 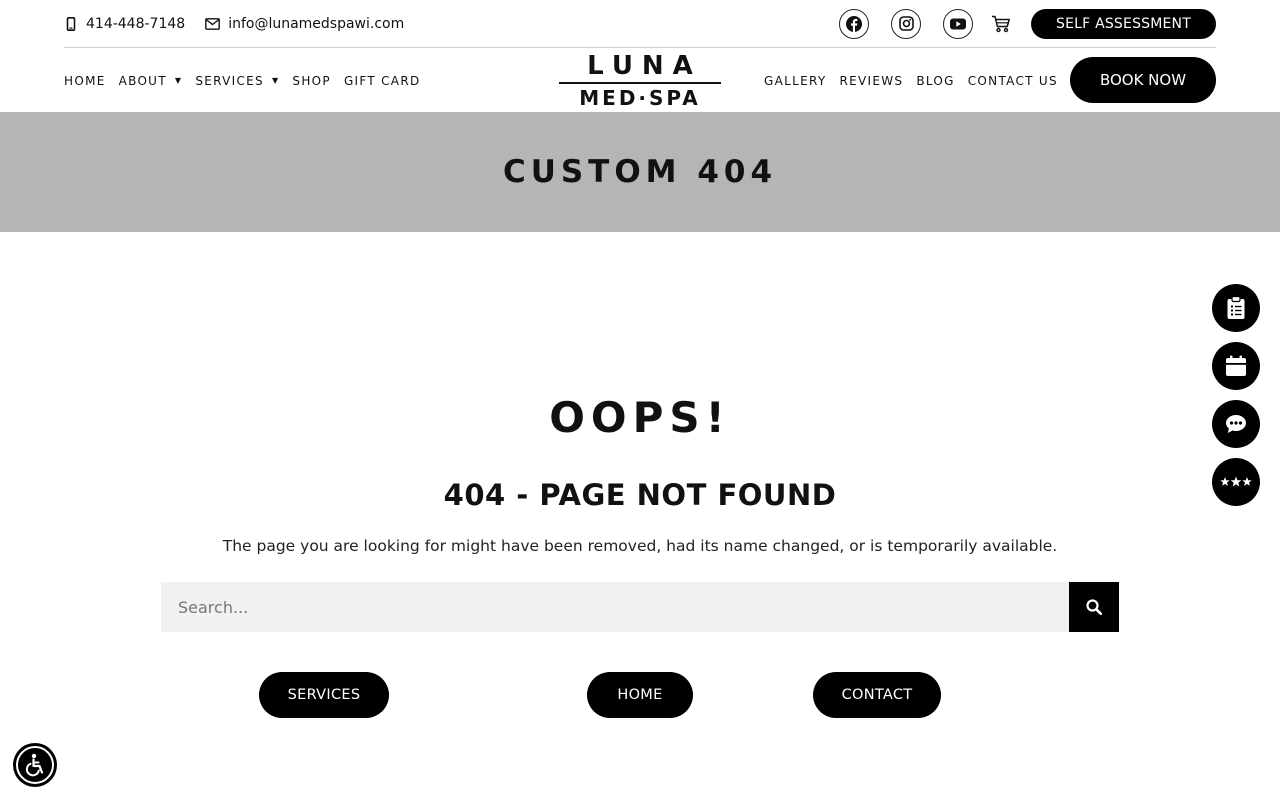 I want to click on logo-divider, so click(x=640, y=83).